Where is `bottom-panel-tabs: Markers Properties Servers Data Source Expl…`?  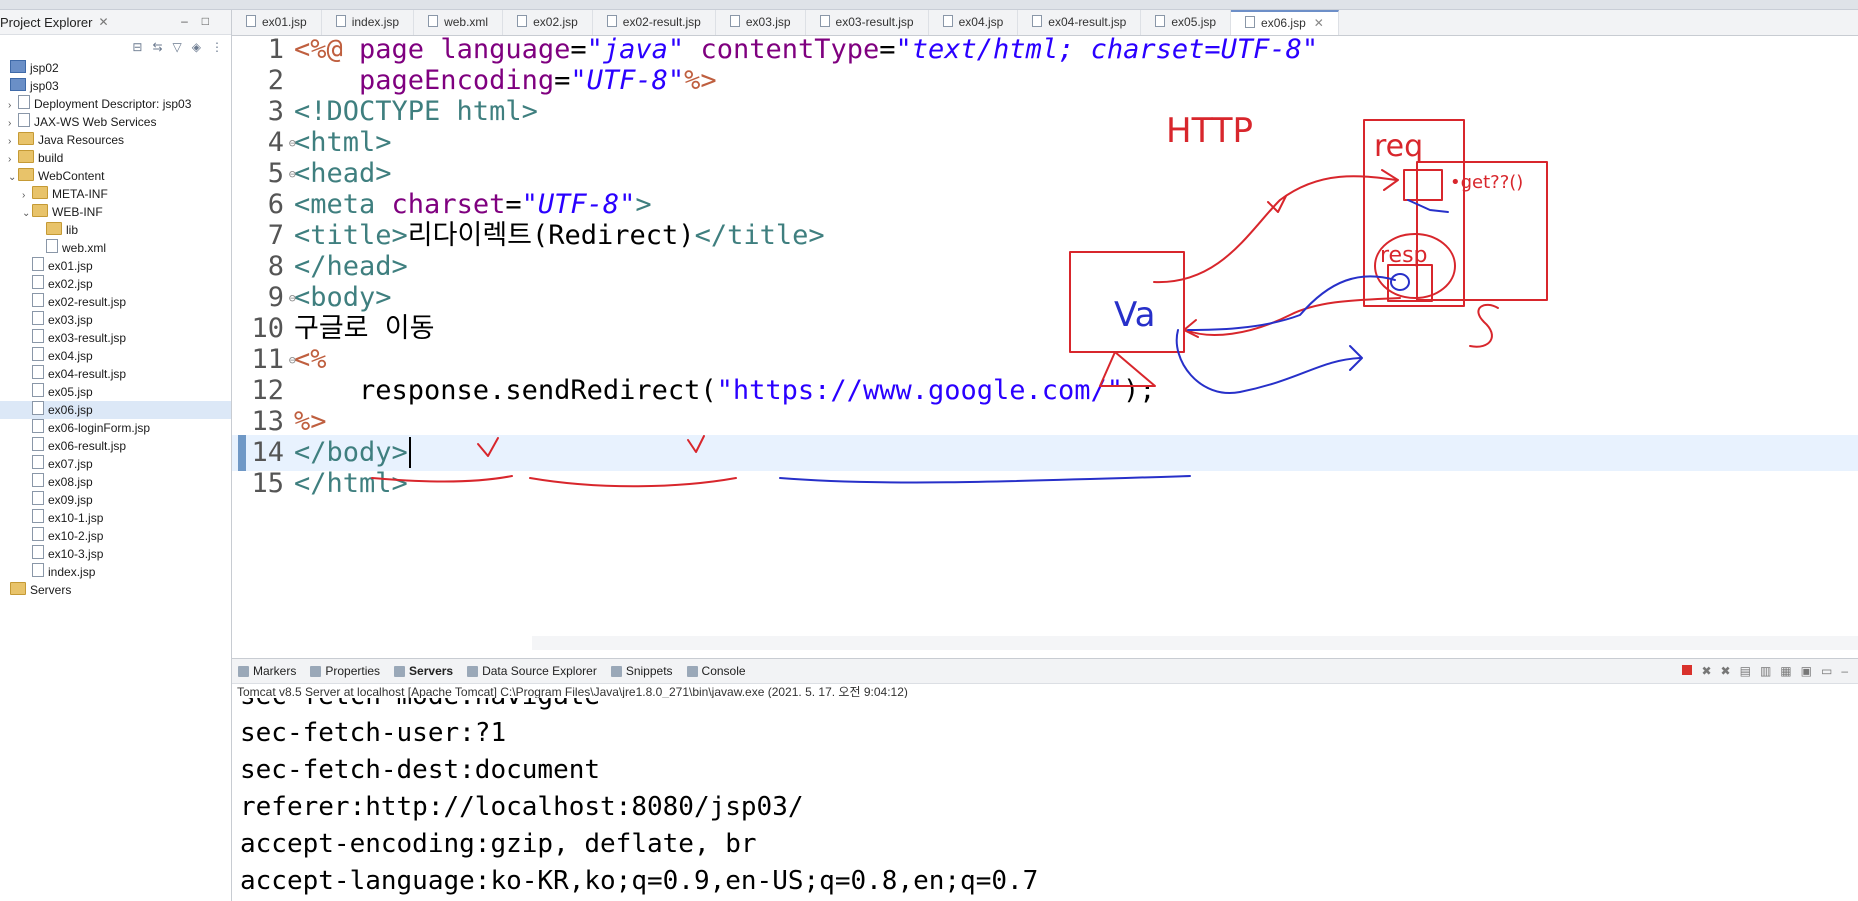 bottom-panel-tabs: Markers Properties Servers Data Source Expl… is located at coordinates (1045, 671).